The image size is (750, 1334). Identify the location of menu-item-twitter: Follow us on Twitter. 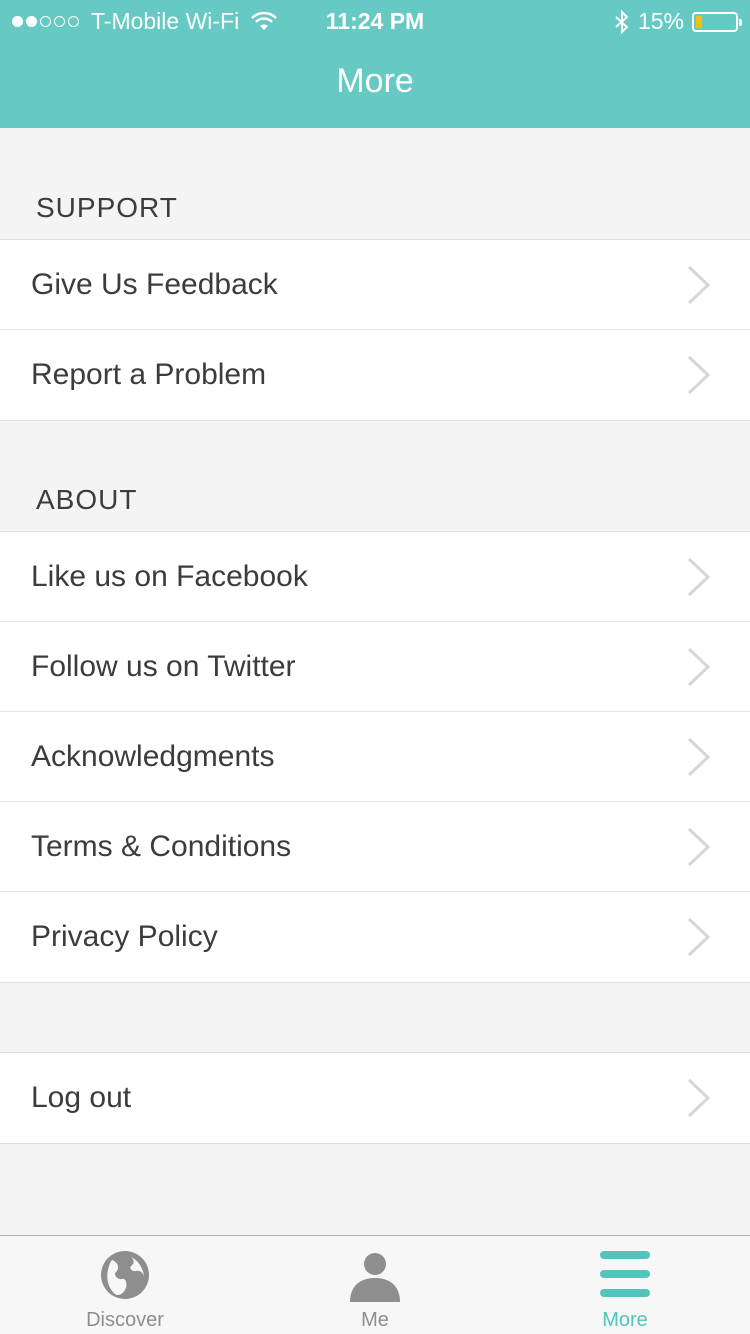
(375, 667).